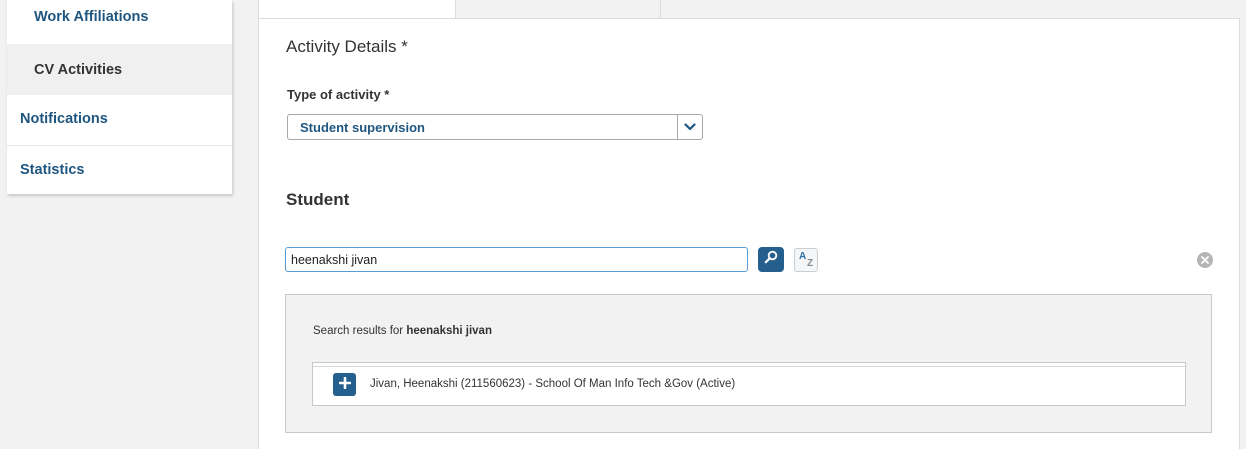 The width and height of the screenshot is (1246, 449). I want to click on search-results-heading: Search results for heenakshi jivan, so click(402, 331).